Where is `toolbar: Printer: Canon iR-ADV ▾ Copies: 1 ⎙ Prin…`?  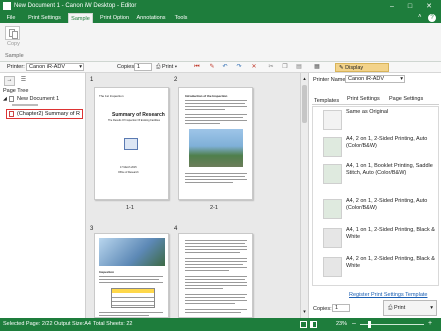 toolbar: Printer: Canon iR-ADV ▾ Copies: 1 ⎙ Prin… is located at coordinates (220, 70).